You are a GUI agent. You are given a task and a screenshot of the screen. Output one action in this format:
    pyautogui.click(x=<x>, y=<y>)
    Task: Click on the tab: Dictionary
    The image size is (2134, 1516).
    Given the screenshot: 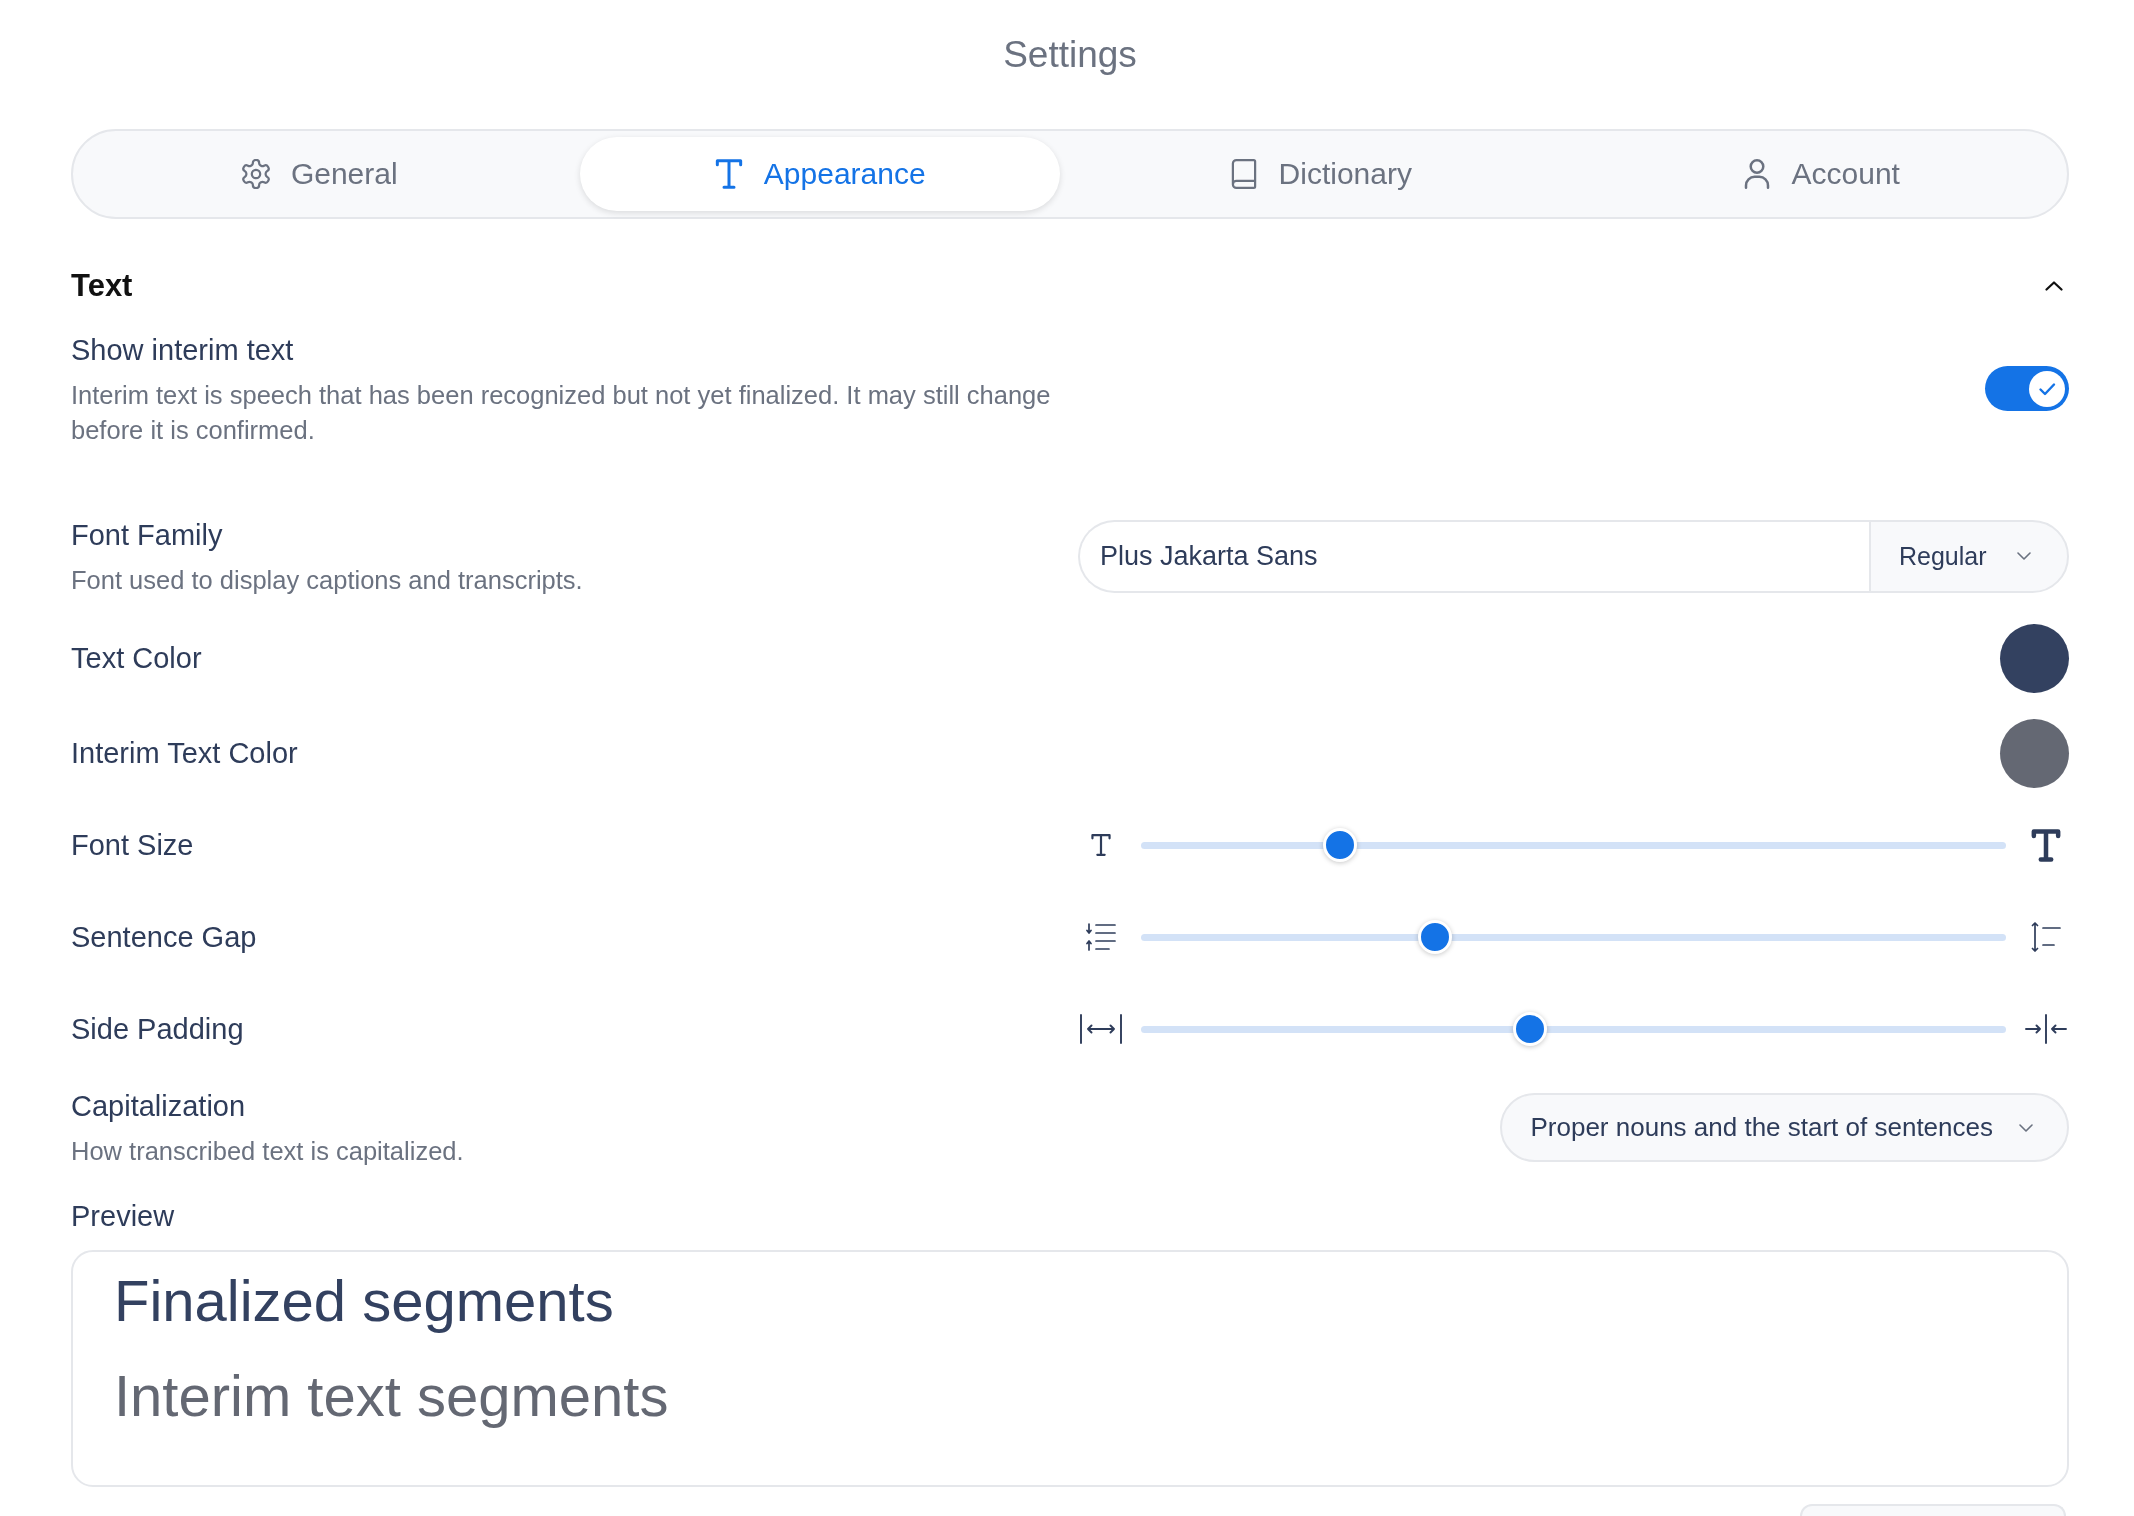 What is the action you would take?
    pyautogui.click(x=1320, y=174)
    